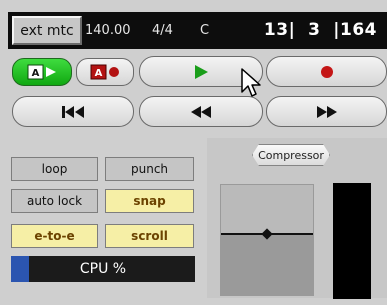 Image resolution: width=387 pixels, height=305 pixels. I want to click on goto-start-icon, so click(73, 111).